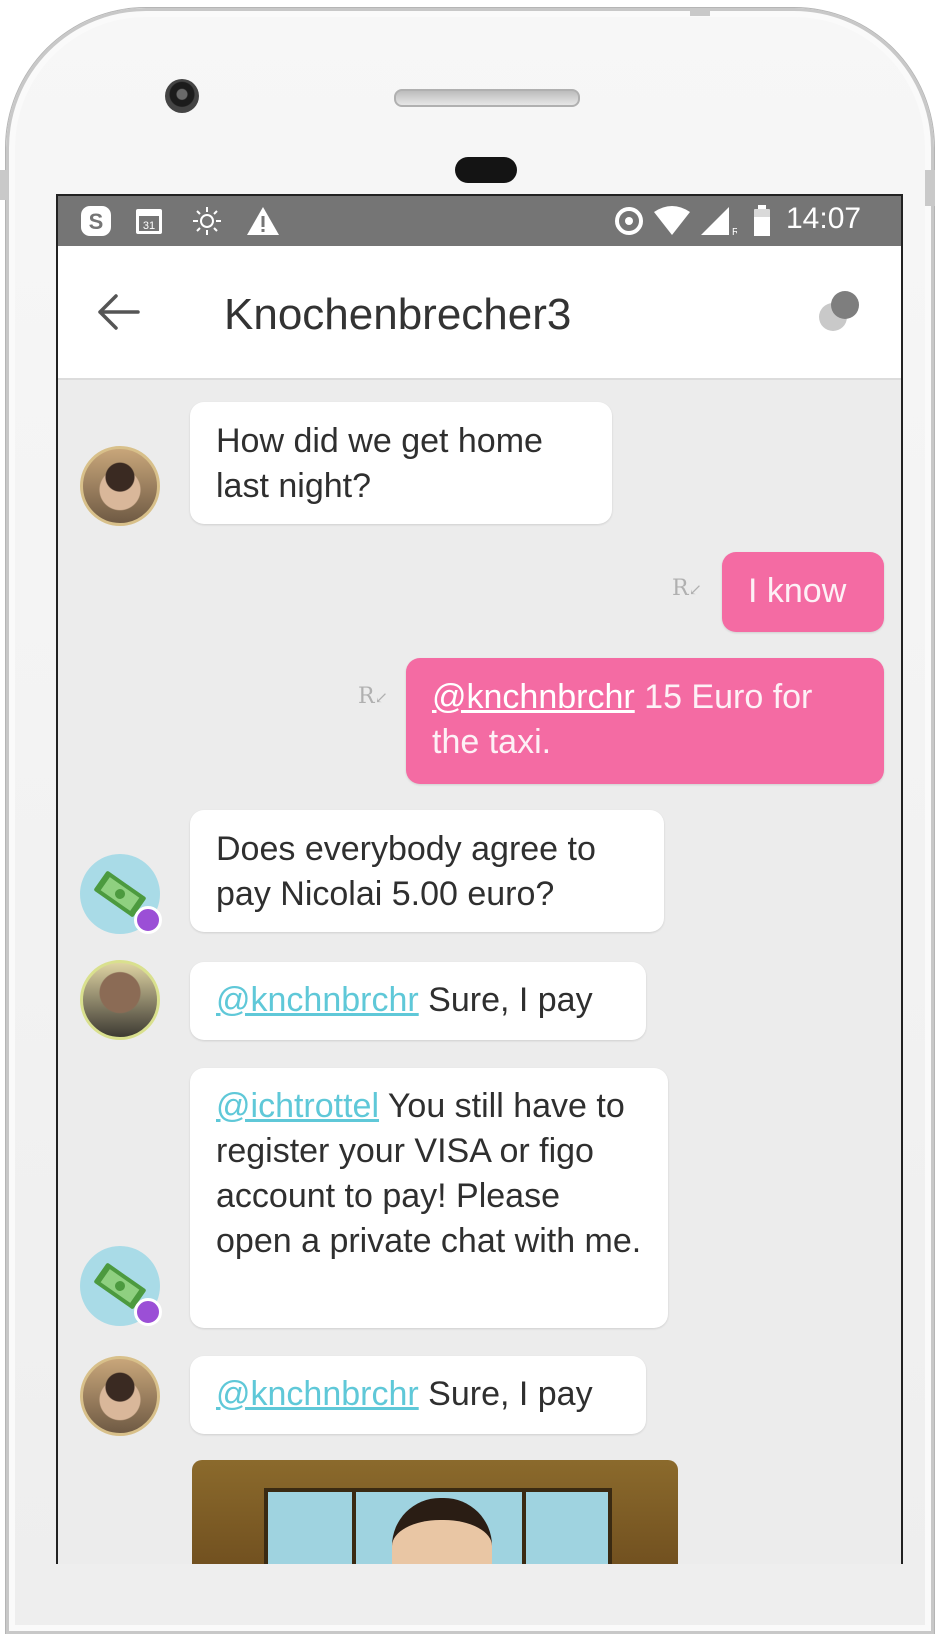 The height and width of the screenshot is (1634, 936). Describe the element at coordinates (479, 221) in the screenshot. I see `status-bar: S 31 R 14:07` at that location.